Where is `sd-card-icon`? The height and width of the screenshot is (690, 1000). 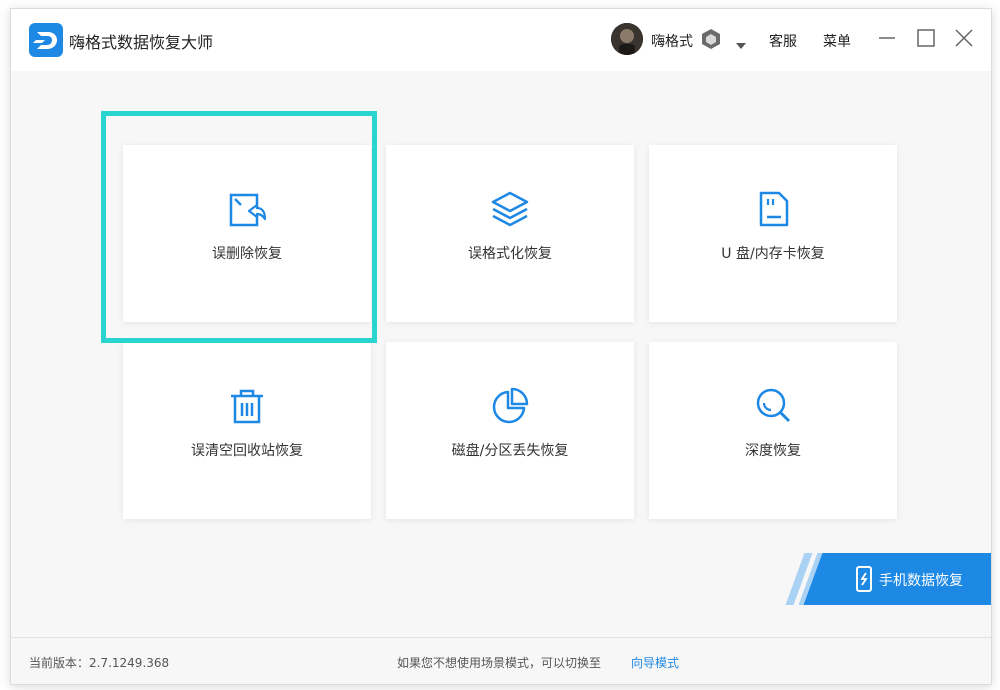 sd-card-icon is located at coordinates (773, 209).